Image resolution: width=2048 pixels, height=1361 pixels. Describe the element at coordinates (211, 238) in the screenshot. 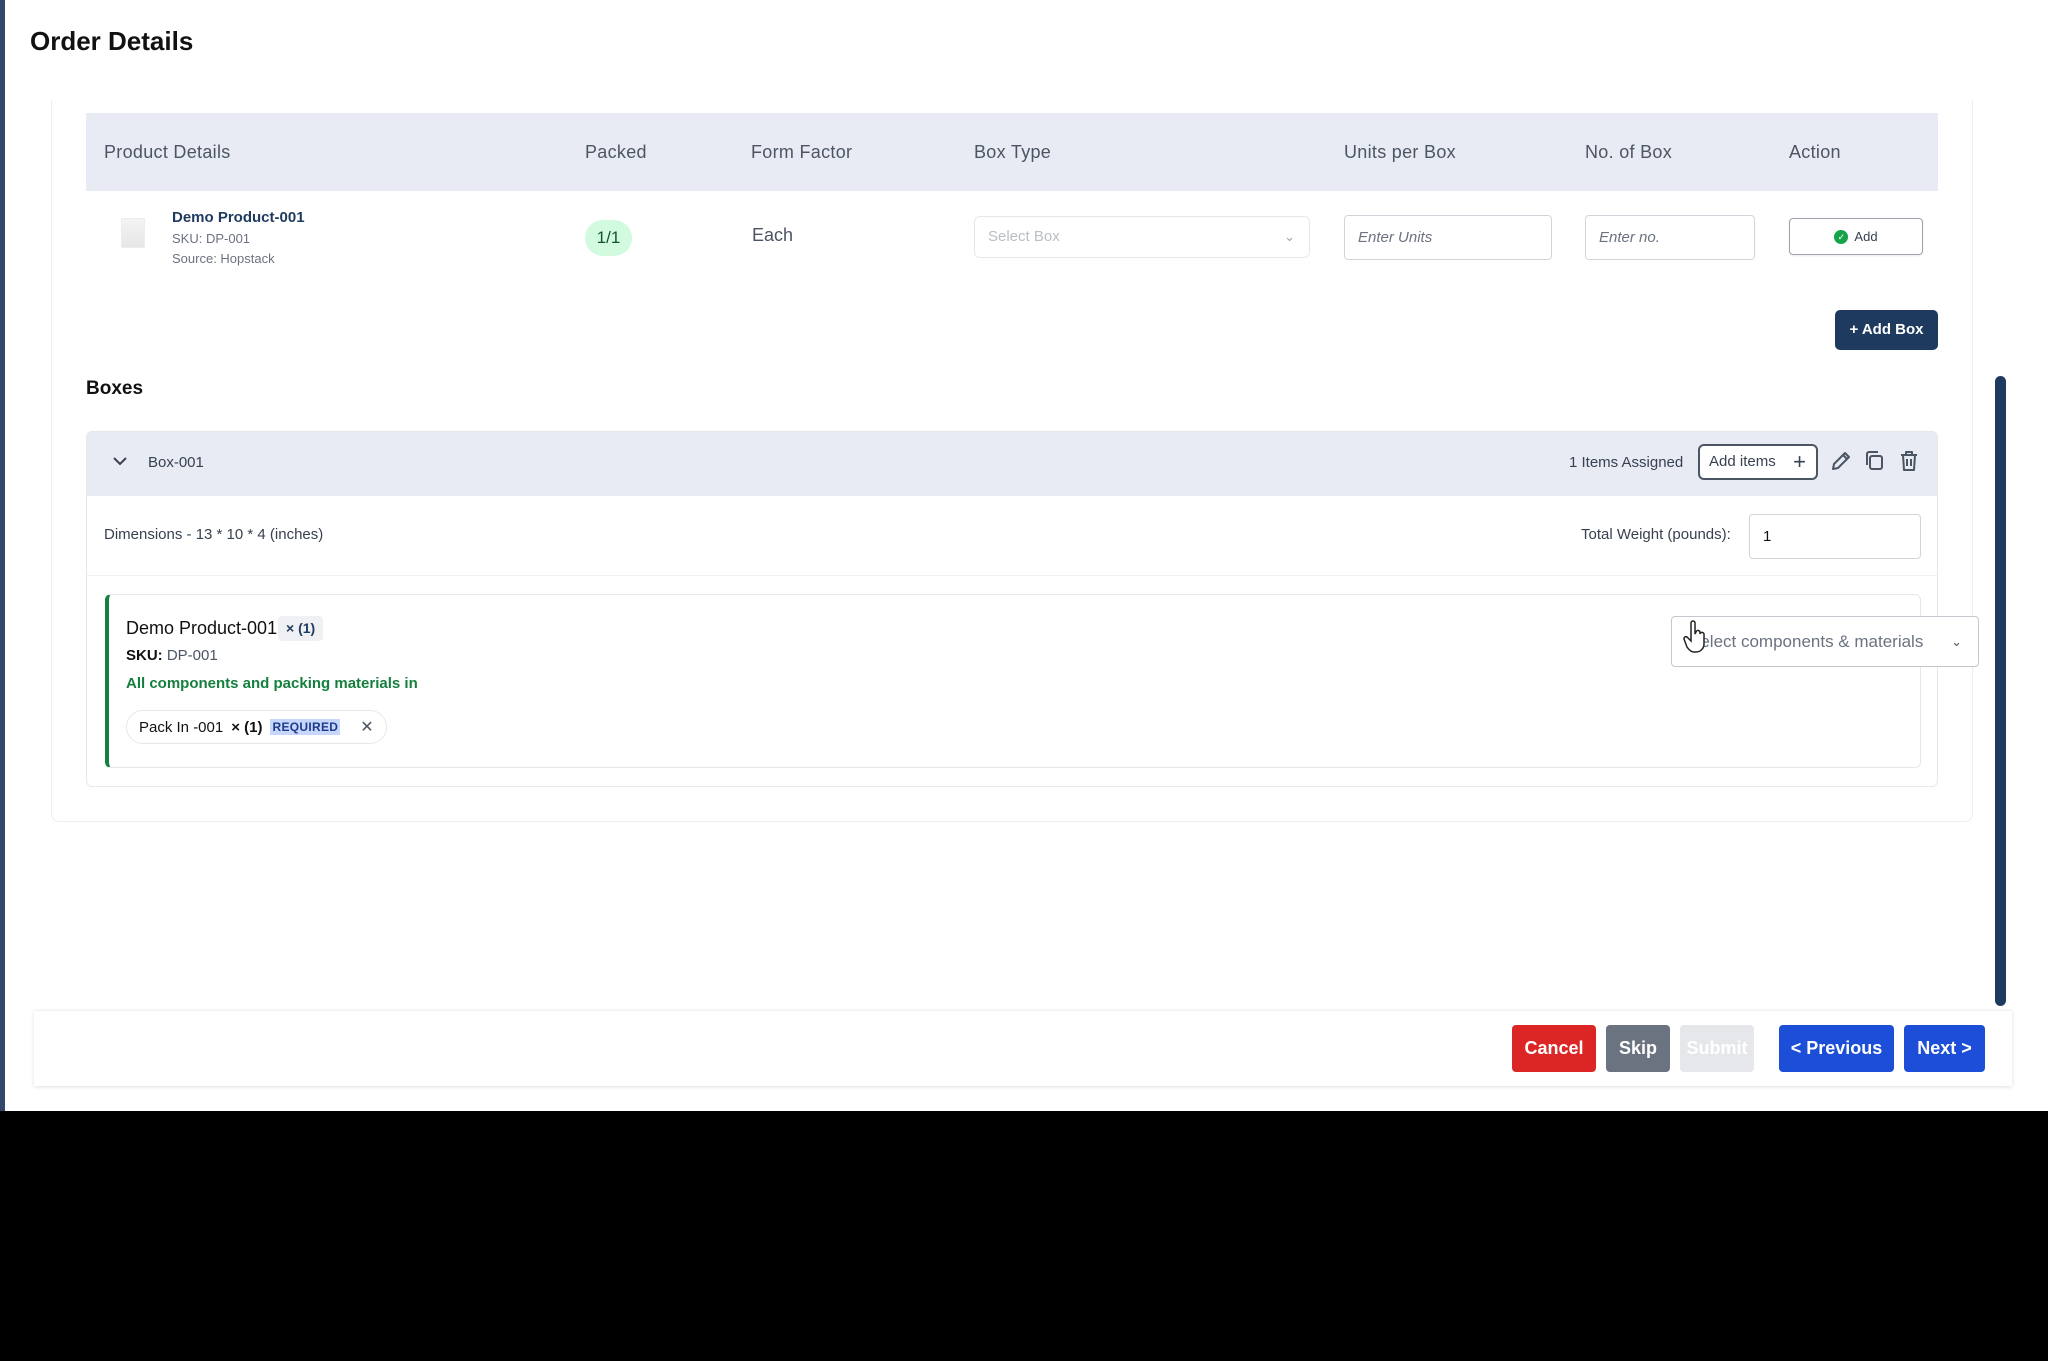

I see `product-sku: SKU: DP-001` at that location.